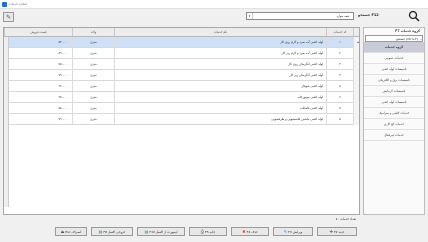  I want to click on col-header-price: قیمت فروش, so click(38, 32).